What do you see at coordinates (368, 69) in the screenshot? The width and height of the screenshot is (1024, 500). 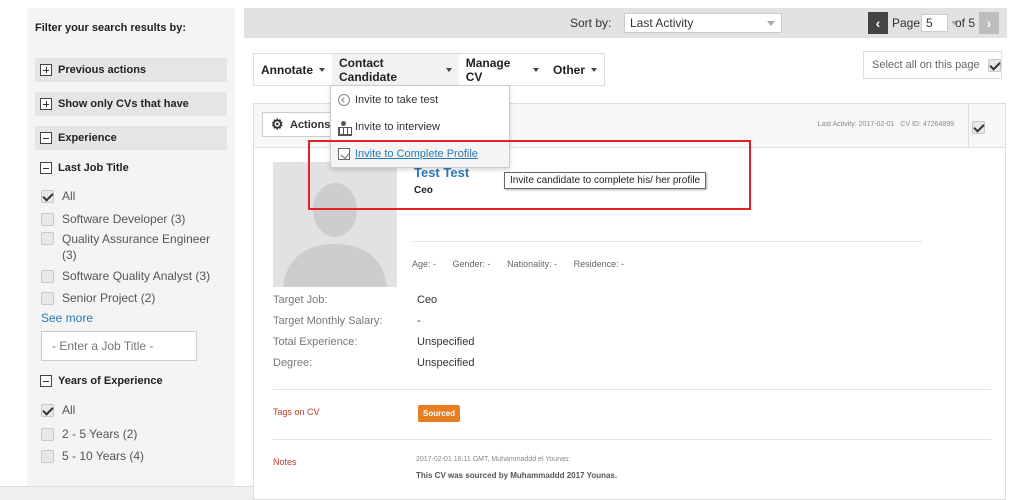 I see `menu-label: Contact Candidate` at bounding box center [368, 69].